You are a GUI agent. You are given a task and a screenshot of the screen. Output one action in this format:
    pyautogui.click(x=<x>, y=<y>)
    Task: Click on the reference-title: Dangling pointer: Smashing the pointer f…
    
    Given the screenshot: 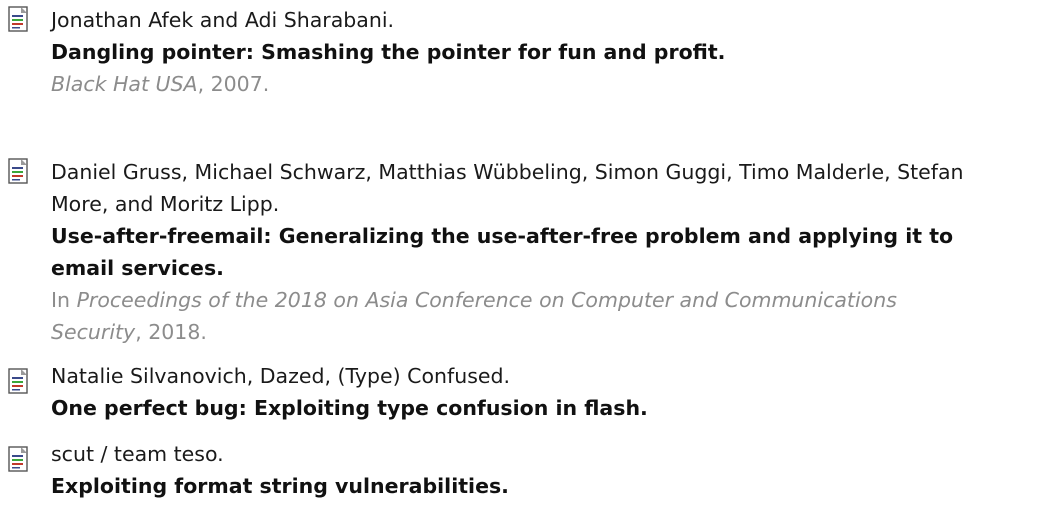 What is the action you would take?
    pyautogui.click(x=388, y=52)
    